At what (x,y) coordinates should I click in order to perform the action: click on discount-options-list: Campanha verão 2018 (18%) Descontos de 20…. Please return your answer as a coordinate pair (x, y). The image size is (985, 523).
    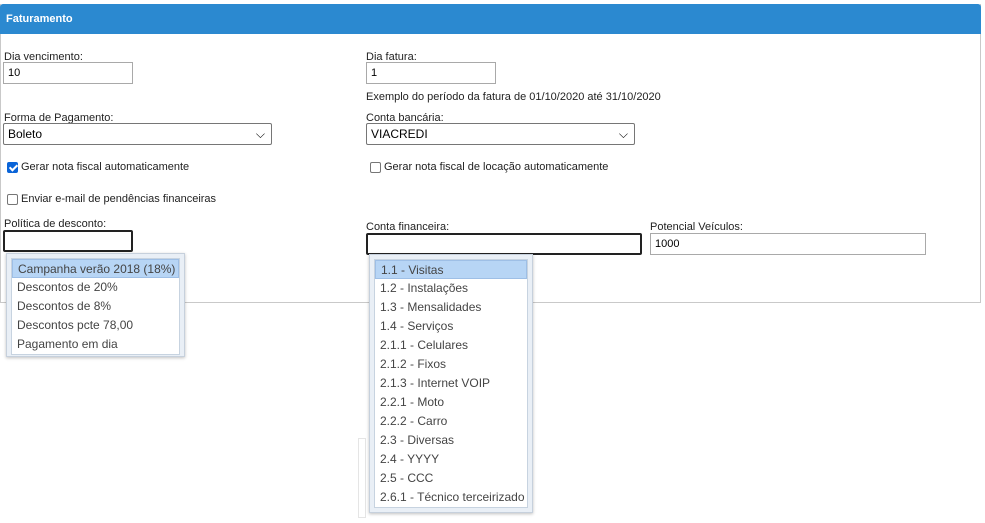
    Looking at the image, I should click on (95, 306).